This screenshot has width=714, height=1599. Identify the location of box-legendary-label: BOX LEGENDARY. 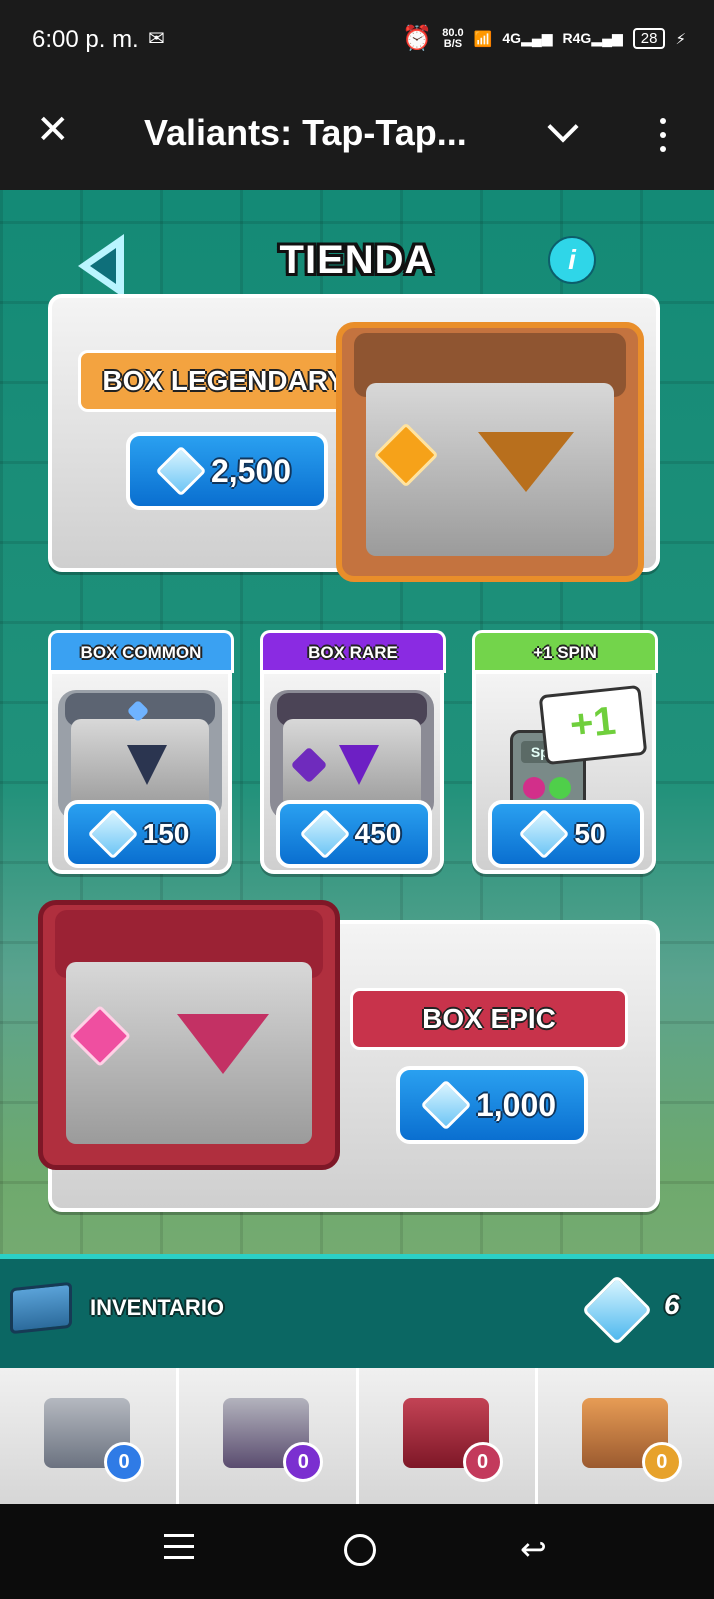
(224, 381).